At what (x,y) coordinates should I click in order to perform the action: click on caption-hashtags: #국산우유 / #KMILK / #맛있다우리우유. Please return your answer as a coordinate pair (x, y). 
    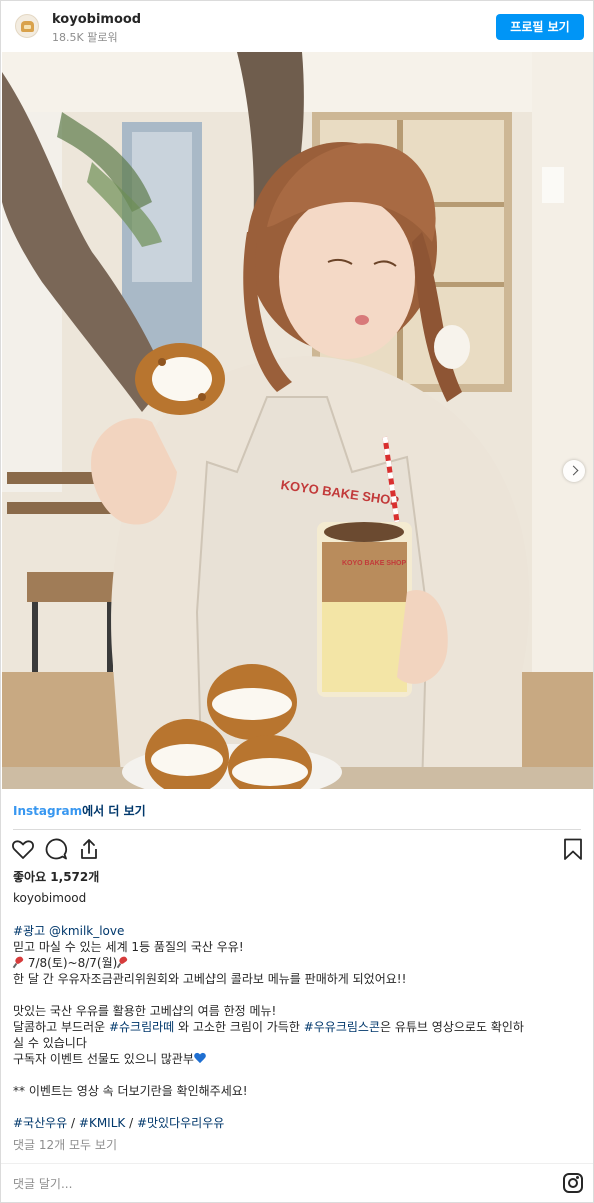
    Looking at the image, I should click on (298, 1123).